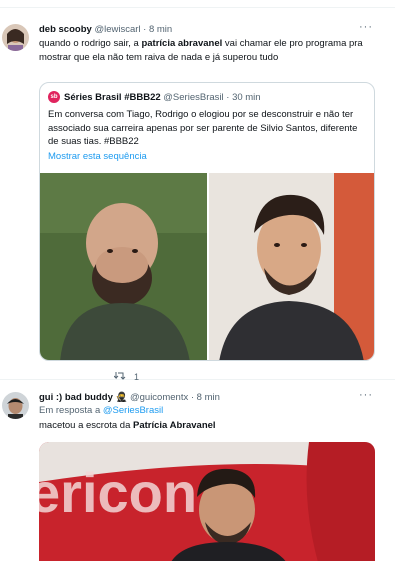  What do you see at coordinates (54, 97) in the screenshot?
I see `quoted-avatar: sb` at bounding box center [54, 97].